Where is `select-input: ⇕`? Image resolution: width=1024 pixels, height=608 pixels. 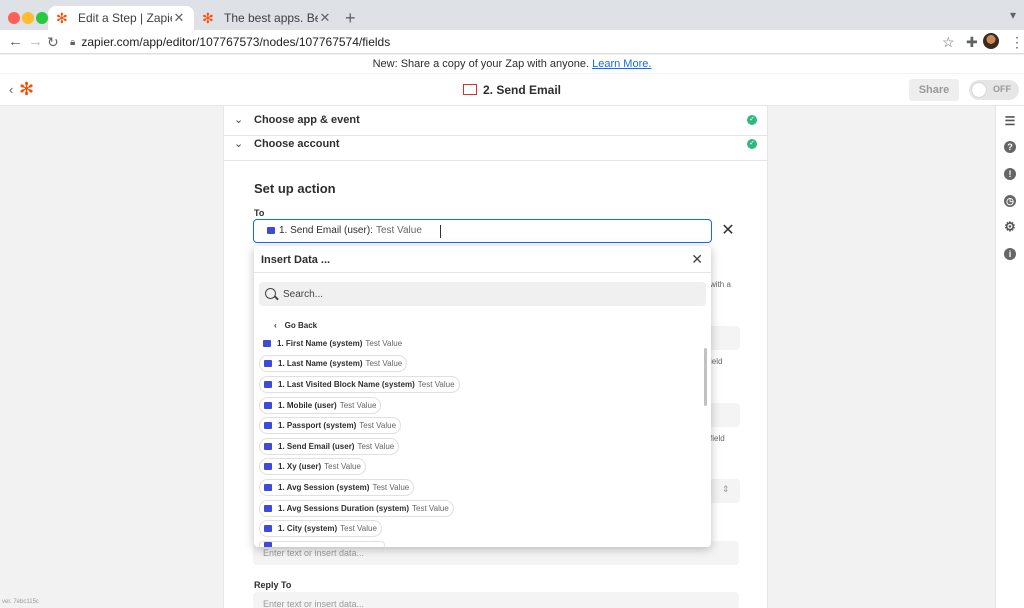 select-input: ⇕ is located at coordinates (725, 491).